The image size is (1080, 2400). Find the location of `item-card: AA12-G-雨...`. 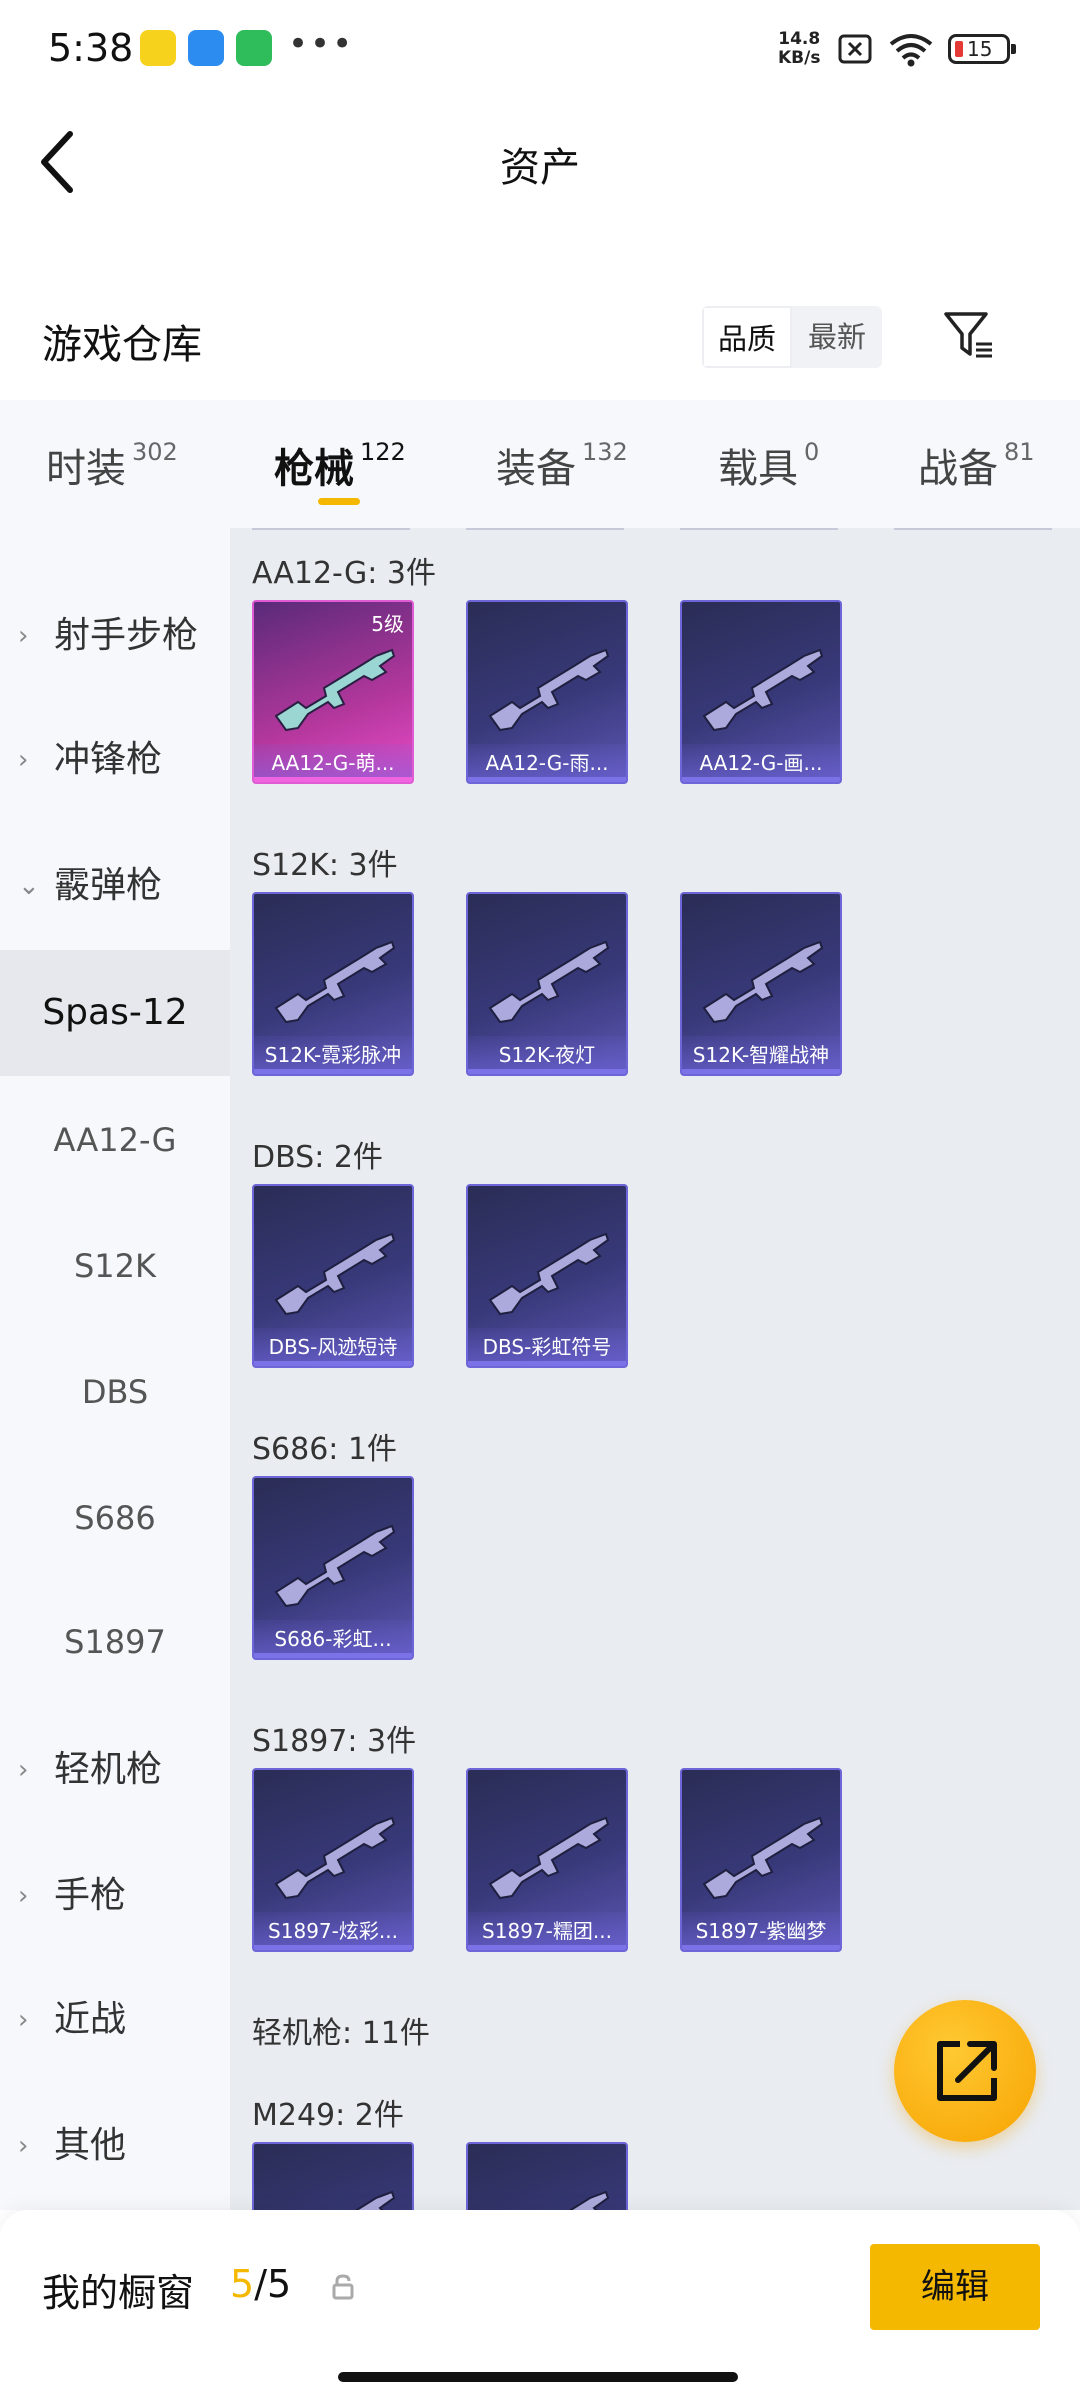

item-card: AA12-G-雨... is located at coordinates (547, 692).